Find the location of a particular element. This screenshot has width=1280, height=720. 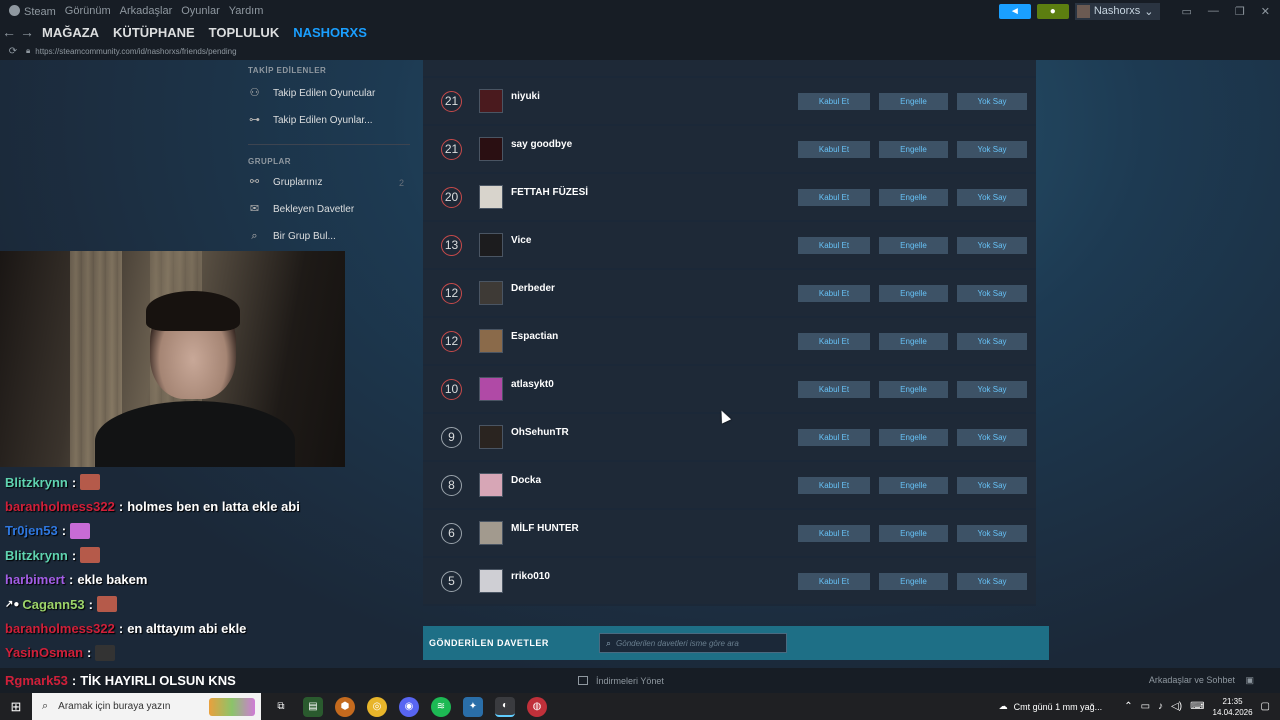

minimize-icon: — is located at coordinates (1213, 11).